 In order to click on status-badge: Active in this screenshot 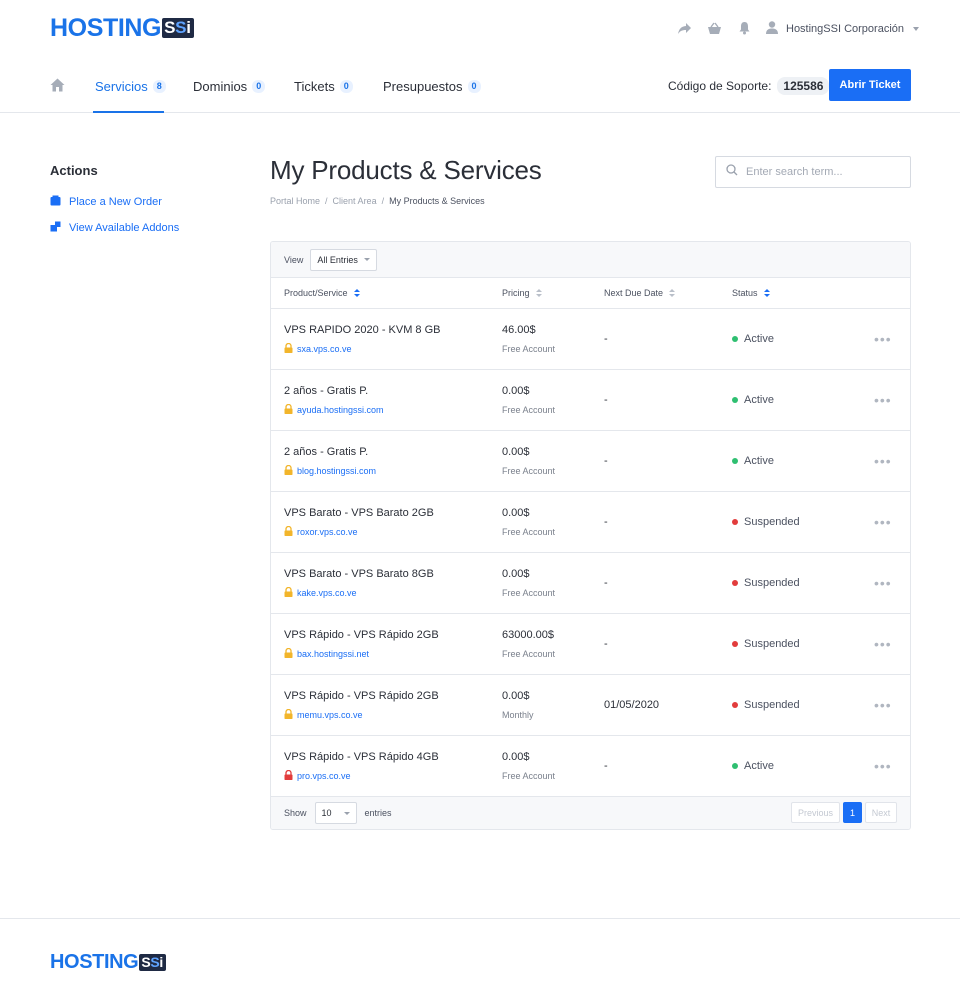, I will do `click(753, 461)`.